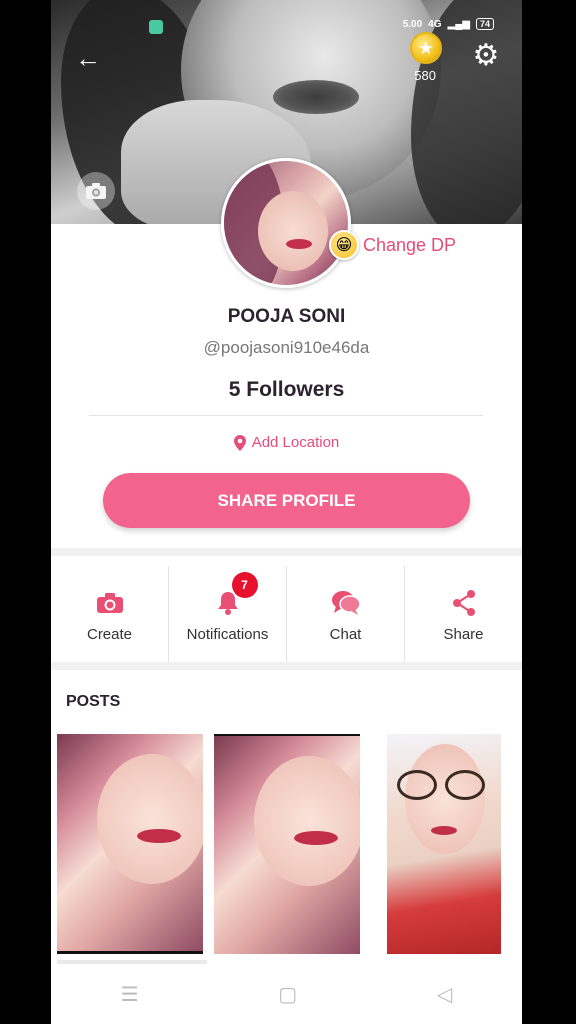  What do you see at coordinates (93, 701) in the screenshot?
I see `posts-heading: POSTS` at bounding box center [93, 701].